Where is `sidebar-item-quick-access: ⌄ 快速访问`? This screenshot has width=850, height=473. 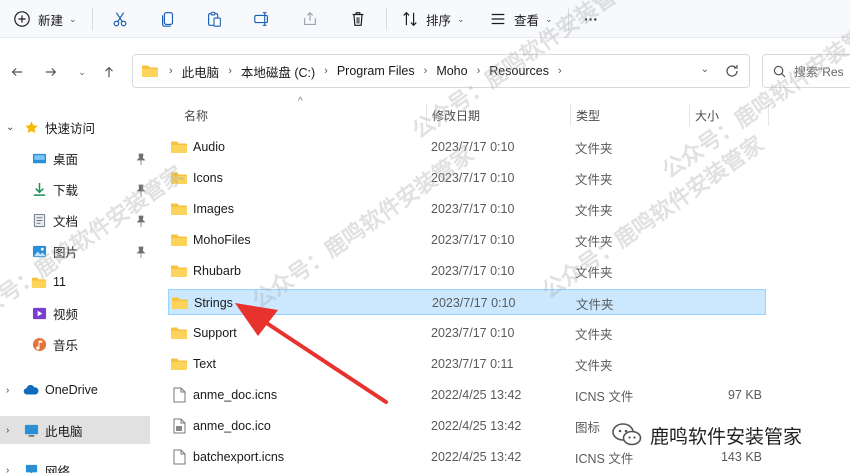 sidebar-item-quick-access: ⌄ 快速访问 is located at coordinates (75, 127).